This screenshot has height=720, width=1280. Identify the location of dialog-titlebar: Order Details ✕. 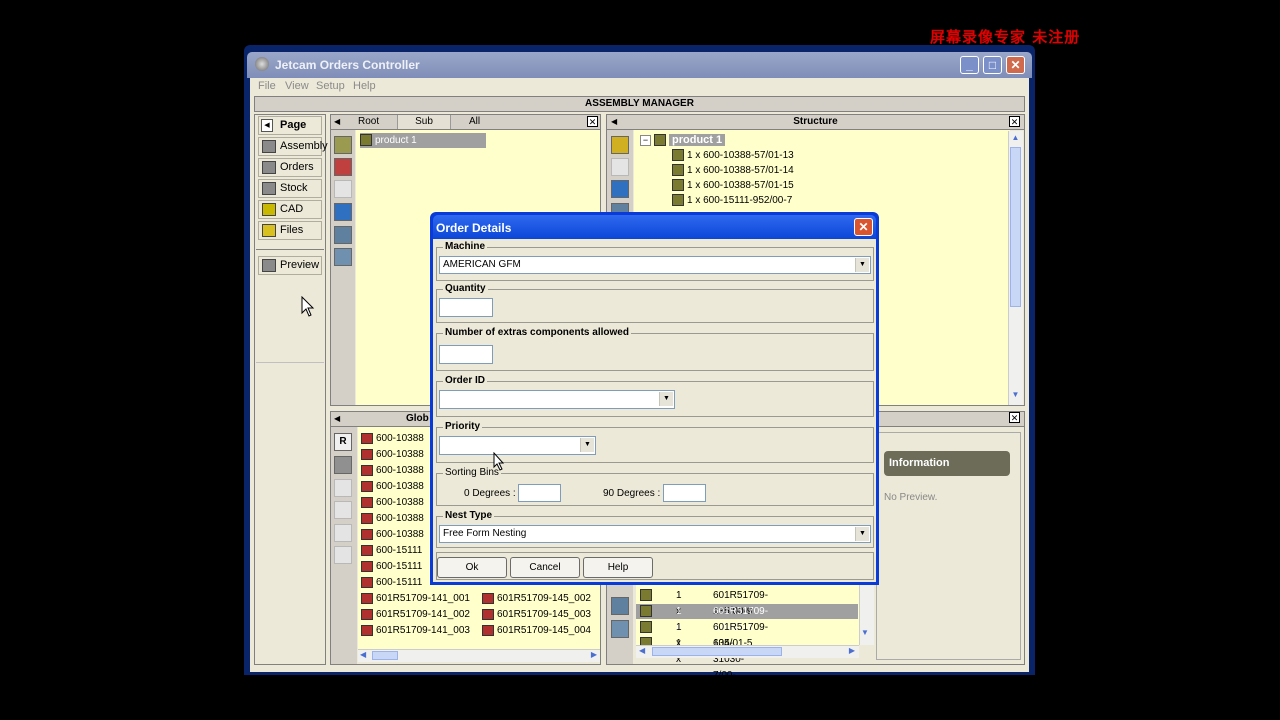
(654, 227).